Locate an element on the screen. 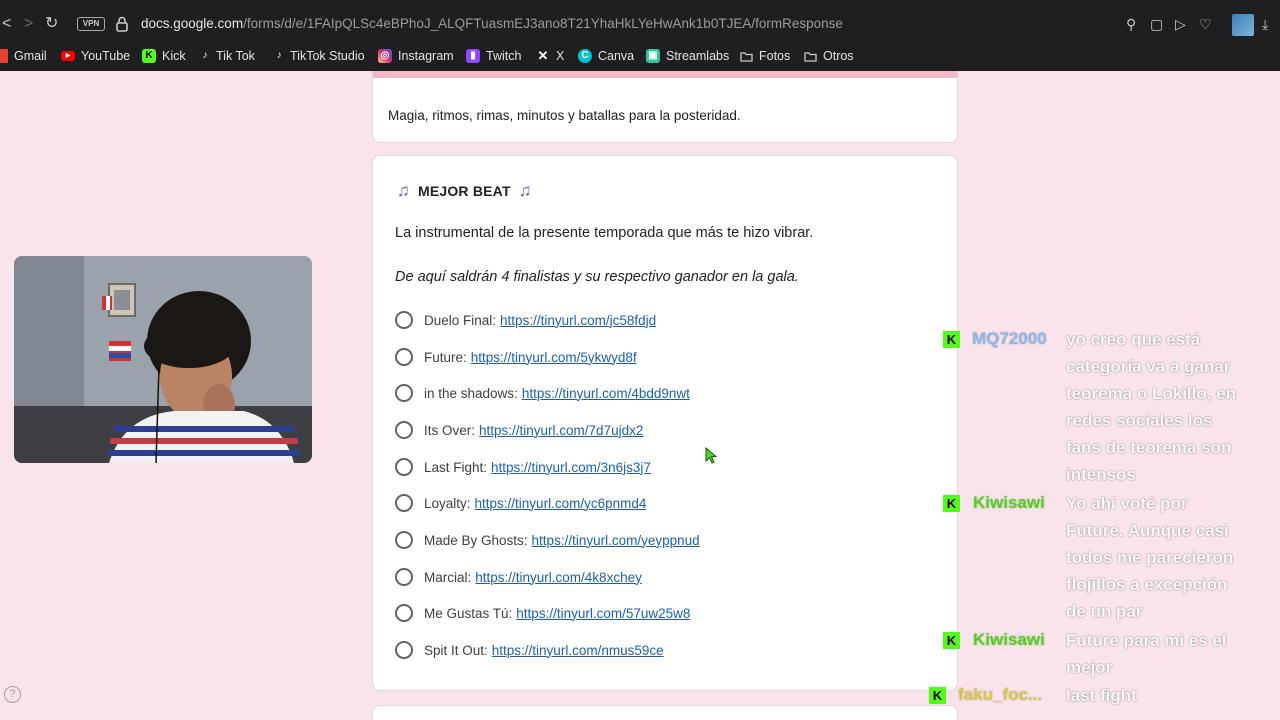 The width and height of the screenshot is (1280, 720). download-icon: ⤓ is located at coordinates (1265, 24).